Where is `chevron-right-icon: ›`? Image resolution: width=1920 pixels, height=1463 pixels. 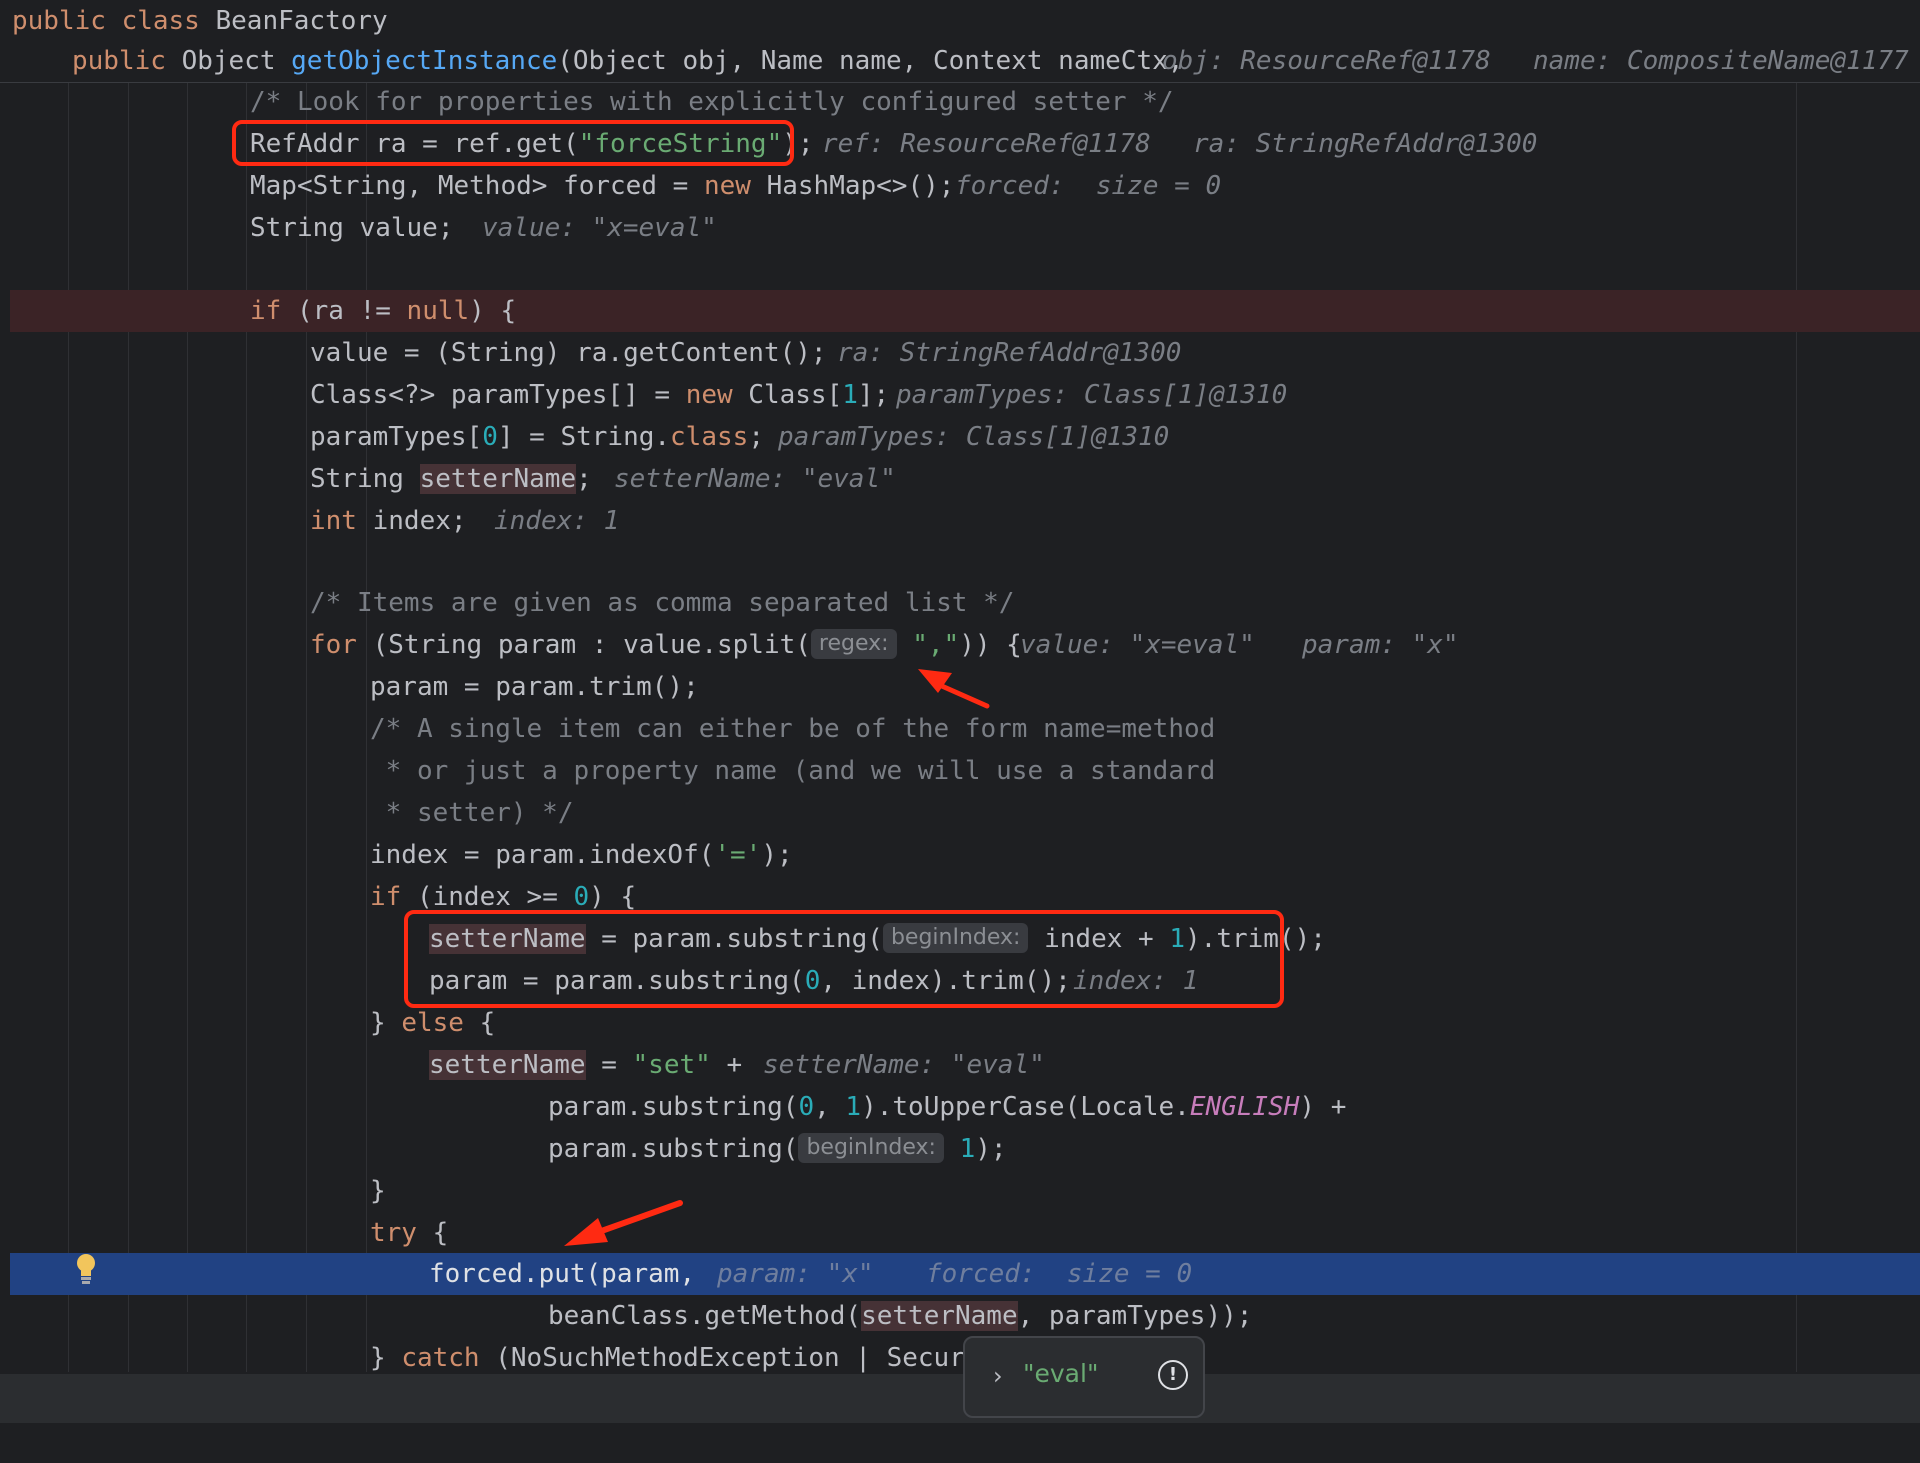
chevron-right-icon: › is located at coordinates (998, 1376).